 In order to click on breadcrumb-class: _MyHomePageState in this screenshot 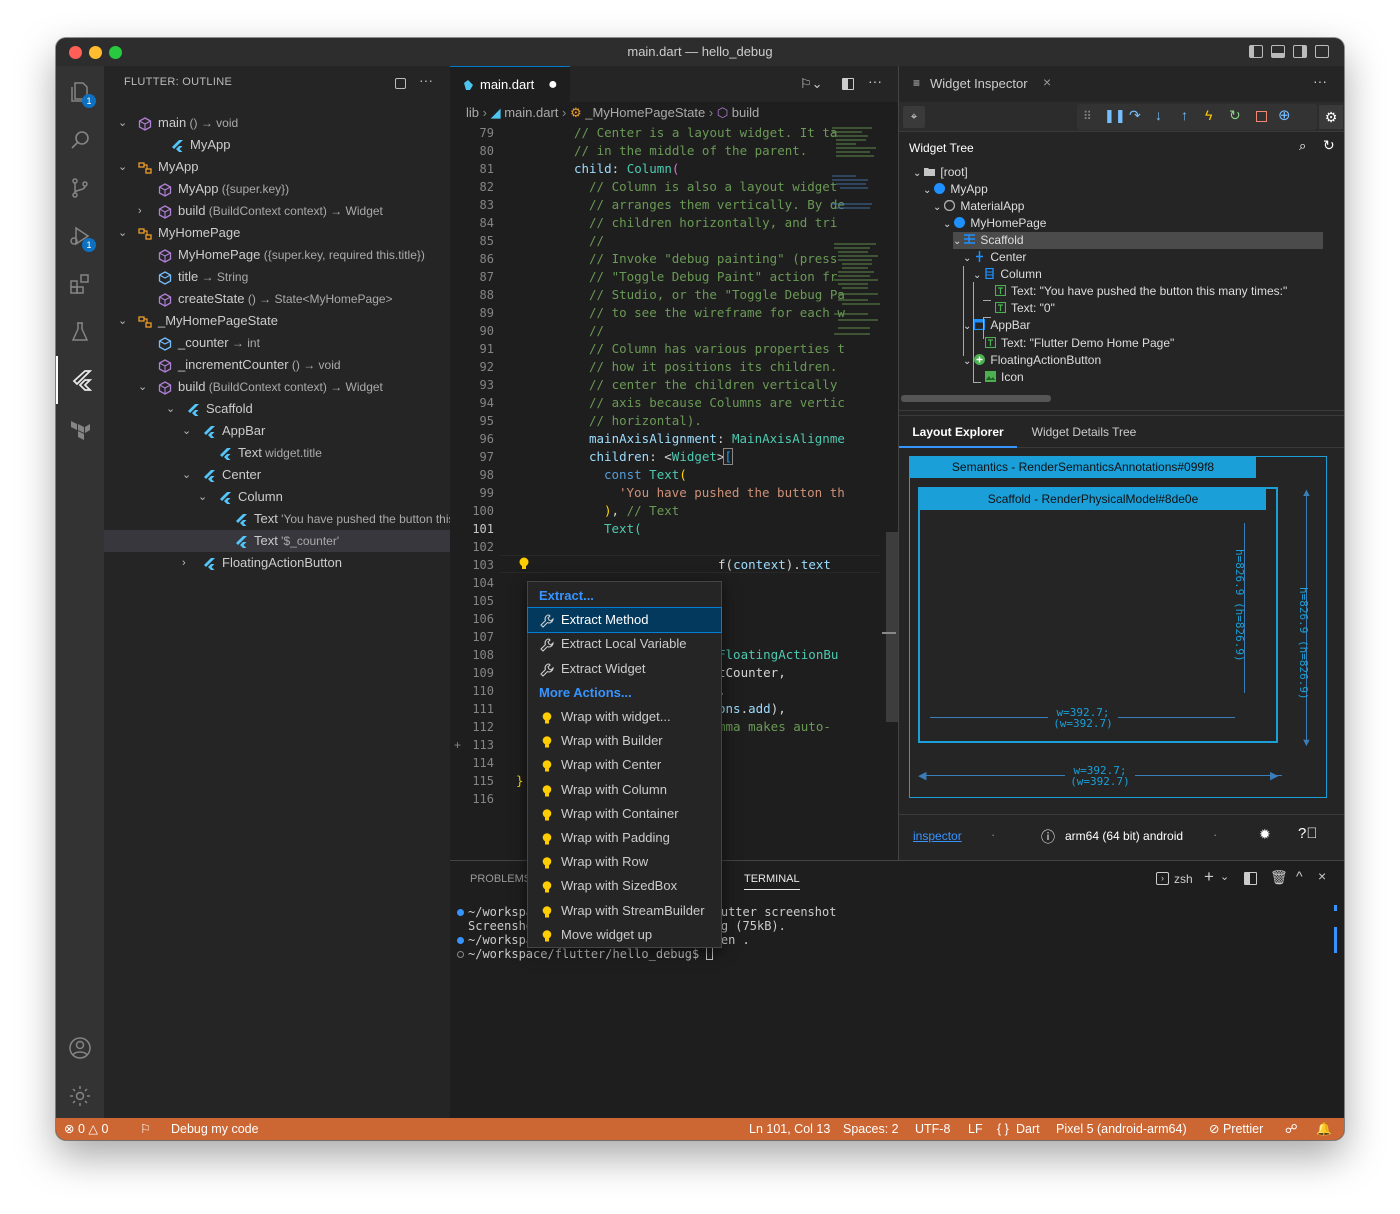, I will do `click(645, 112)`.